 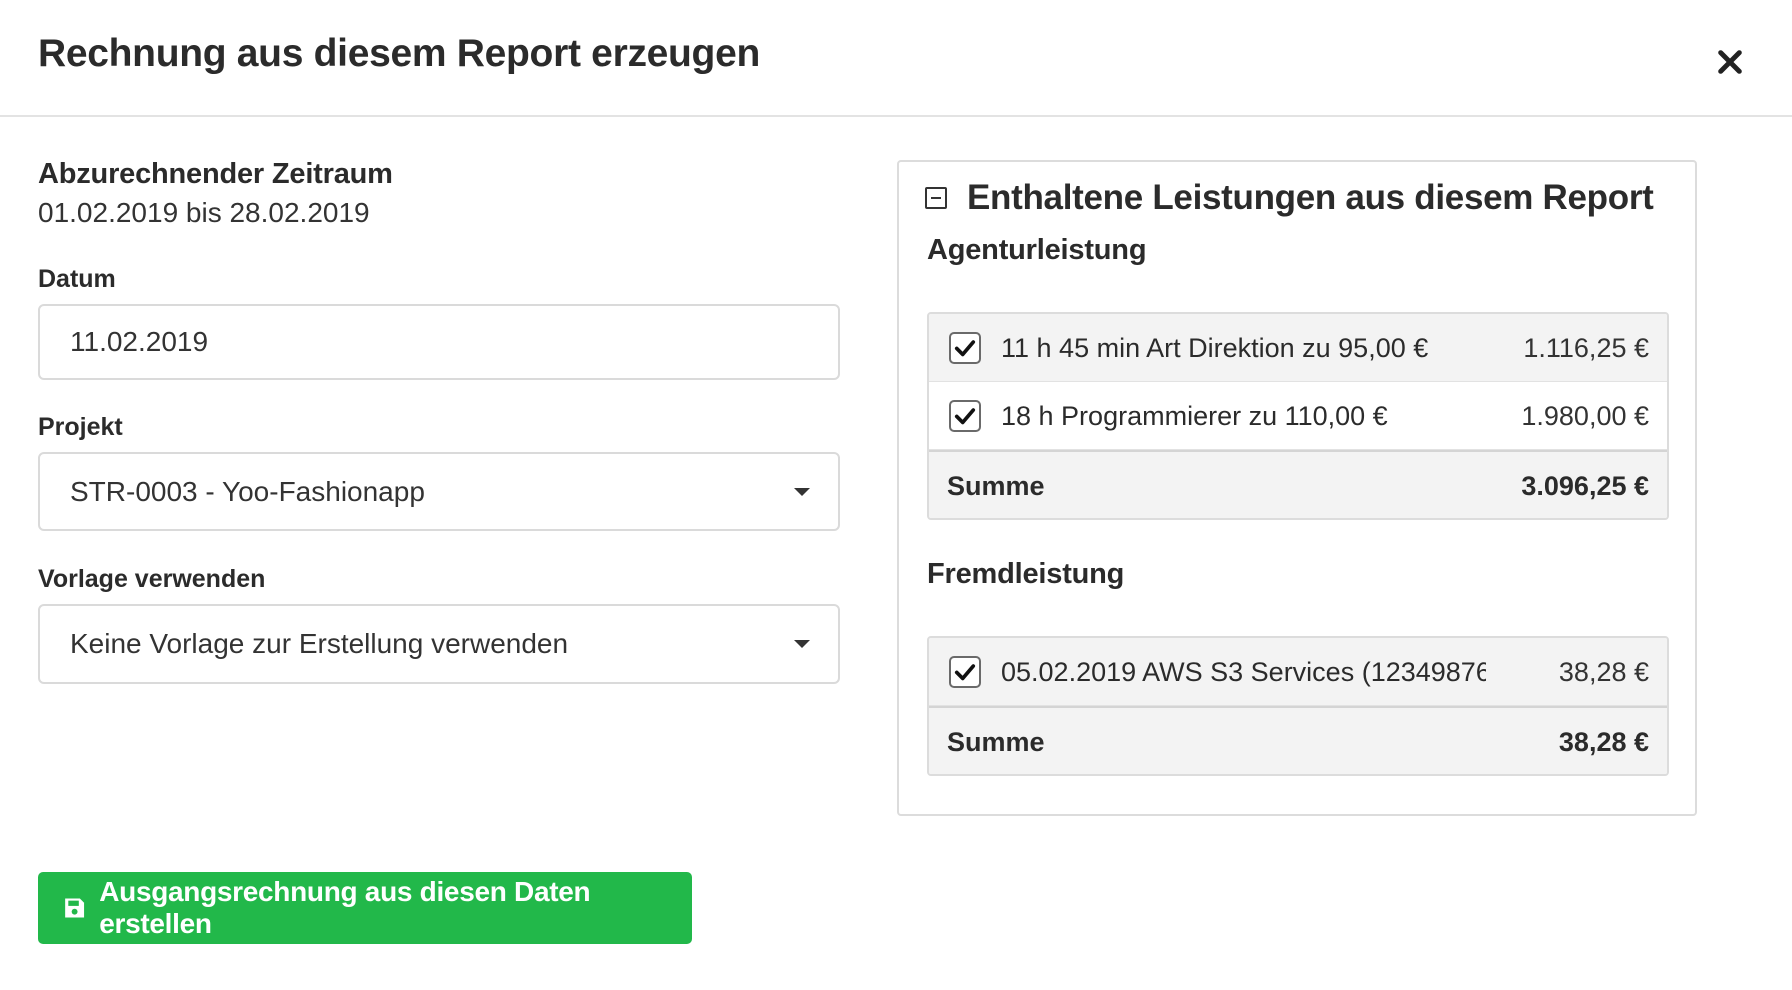 I want to click on service-description: 11 h 45 min Art Direktion zu 95,00 €, so click(x=1215, y=348).